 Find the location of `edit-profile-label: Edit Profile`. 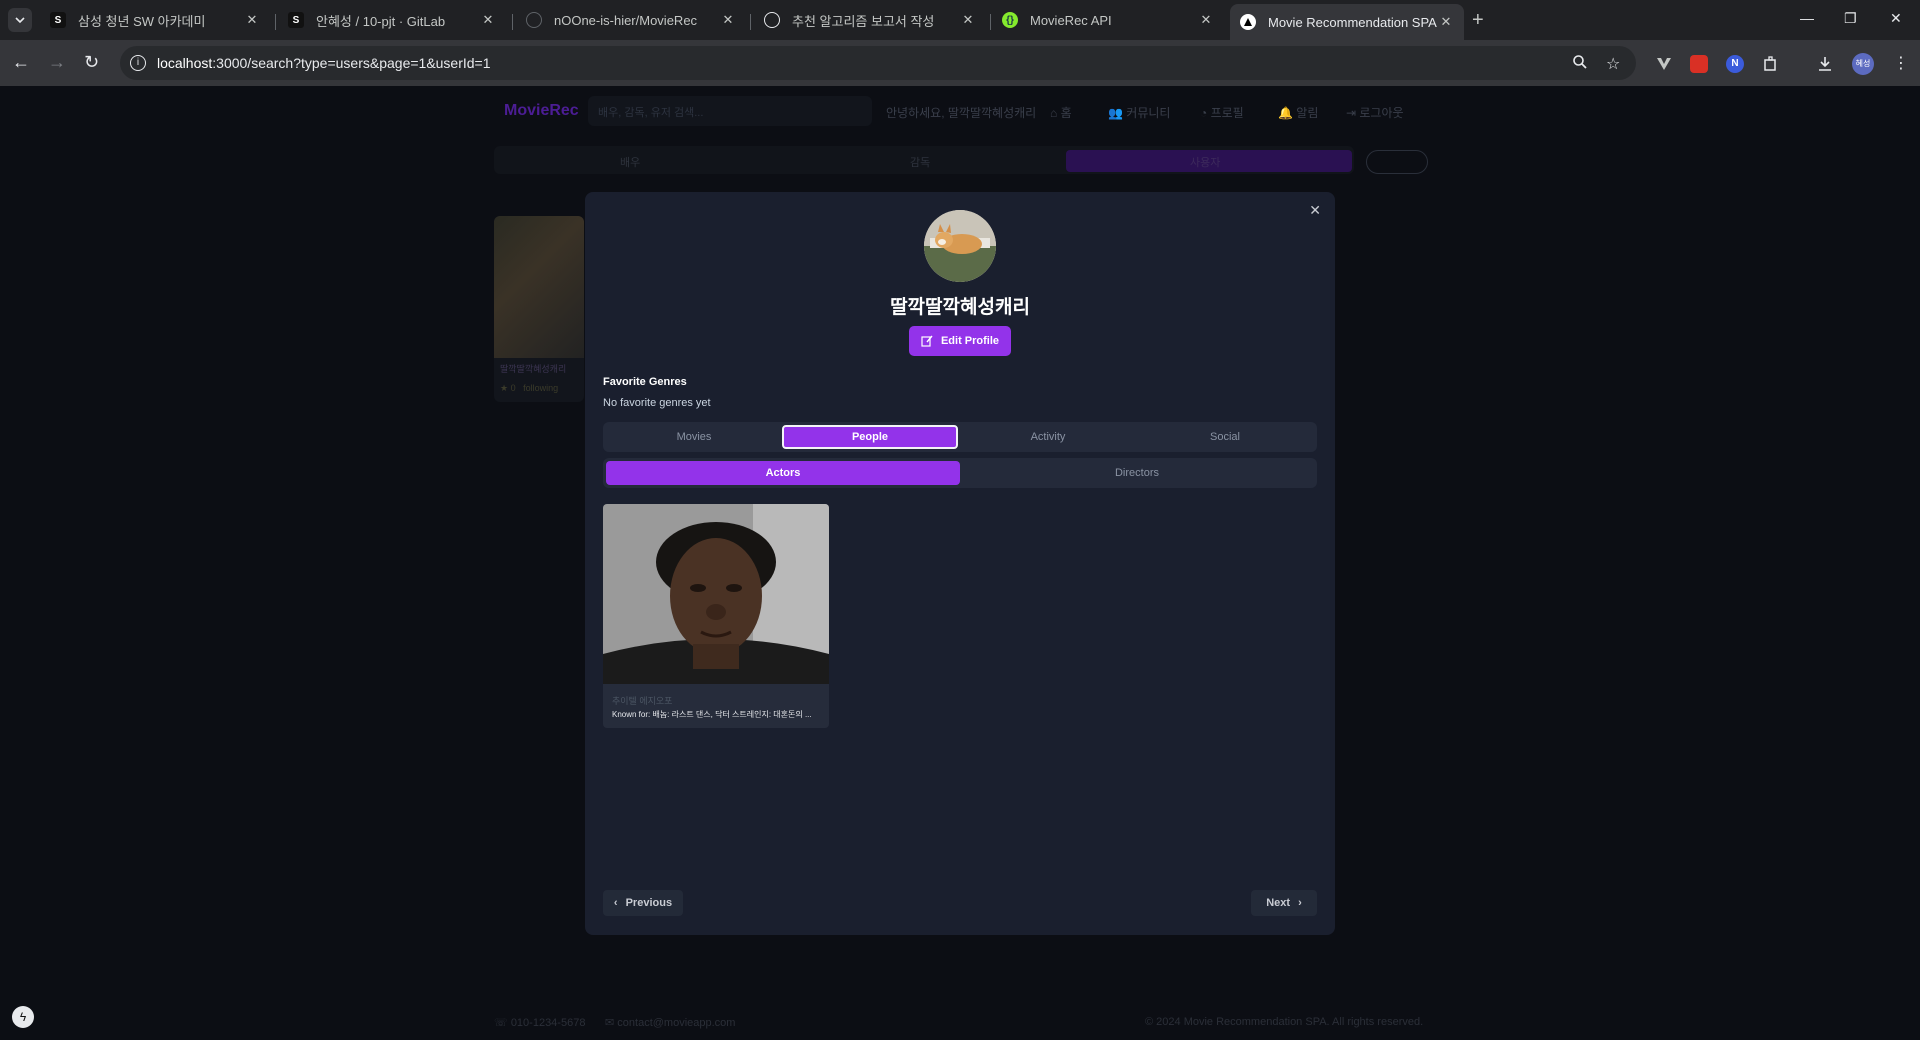

edit-profile-label: Edit Profile is located at coordinates (970, 341).